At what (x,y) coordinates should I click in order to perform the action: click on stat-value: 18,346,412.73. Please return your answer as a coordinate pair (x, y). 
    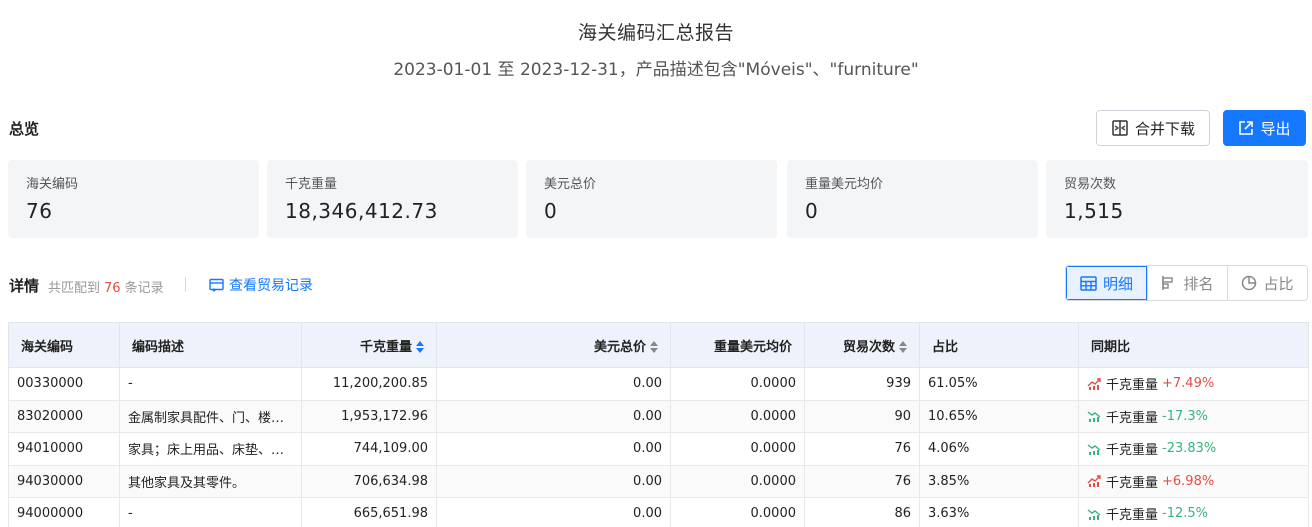
    Looking at the image, I should click on (361, 211).